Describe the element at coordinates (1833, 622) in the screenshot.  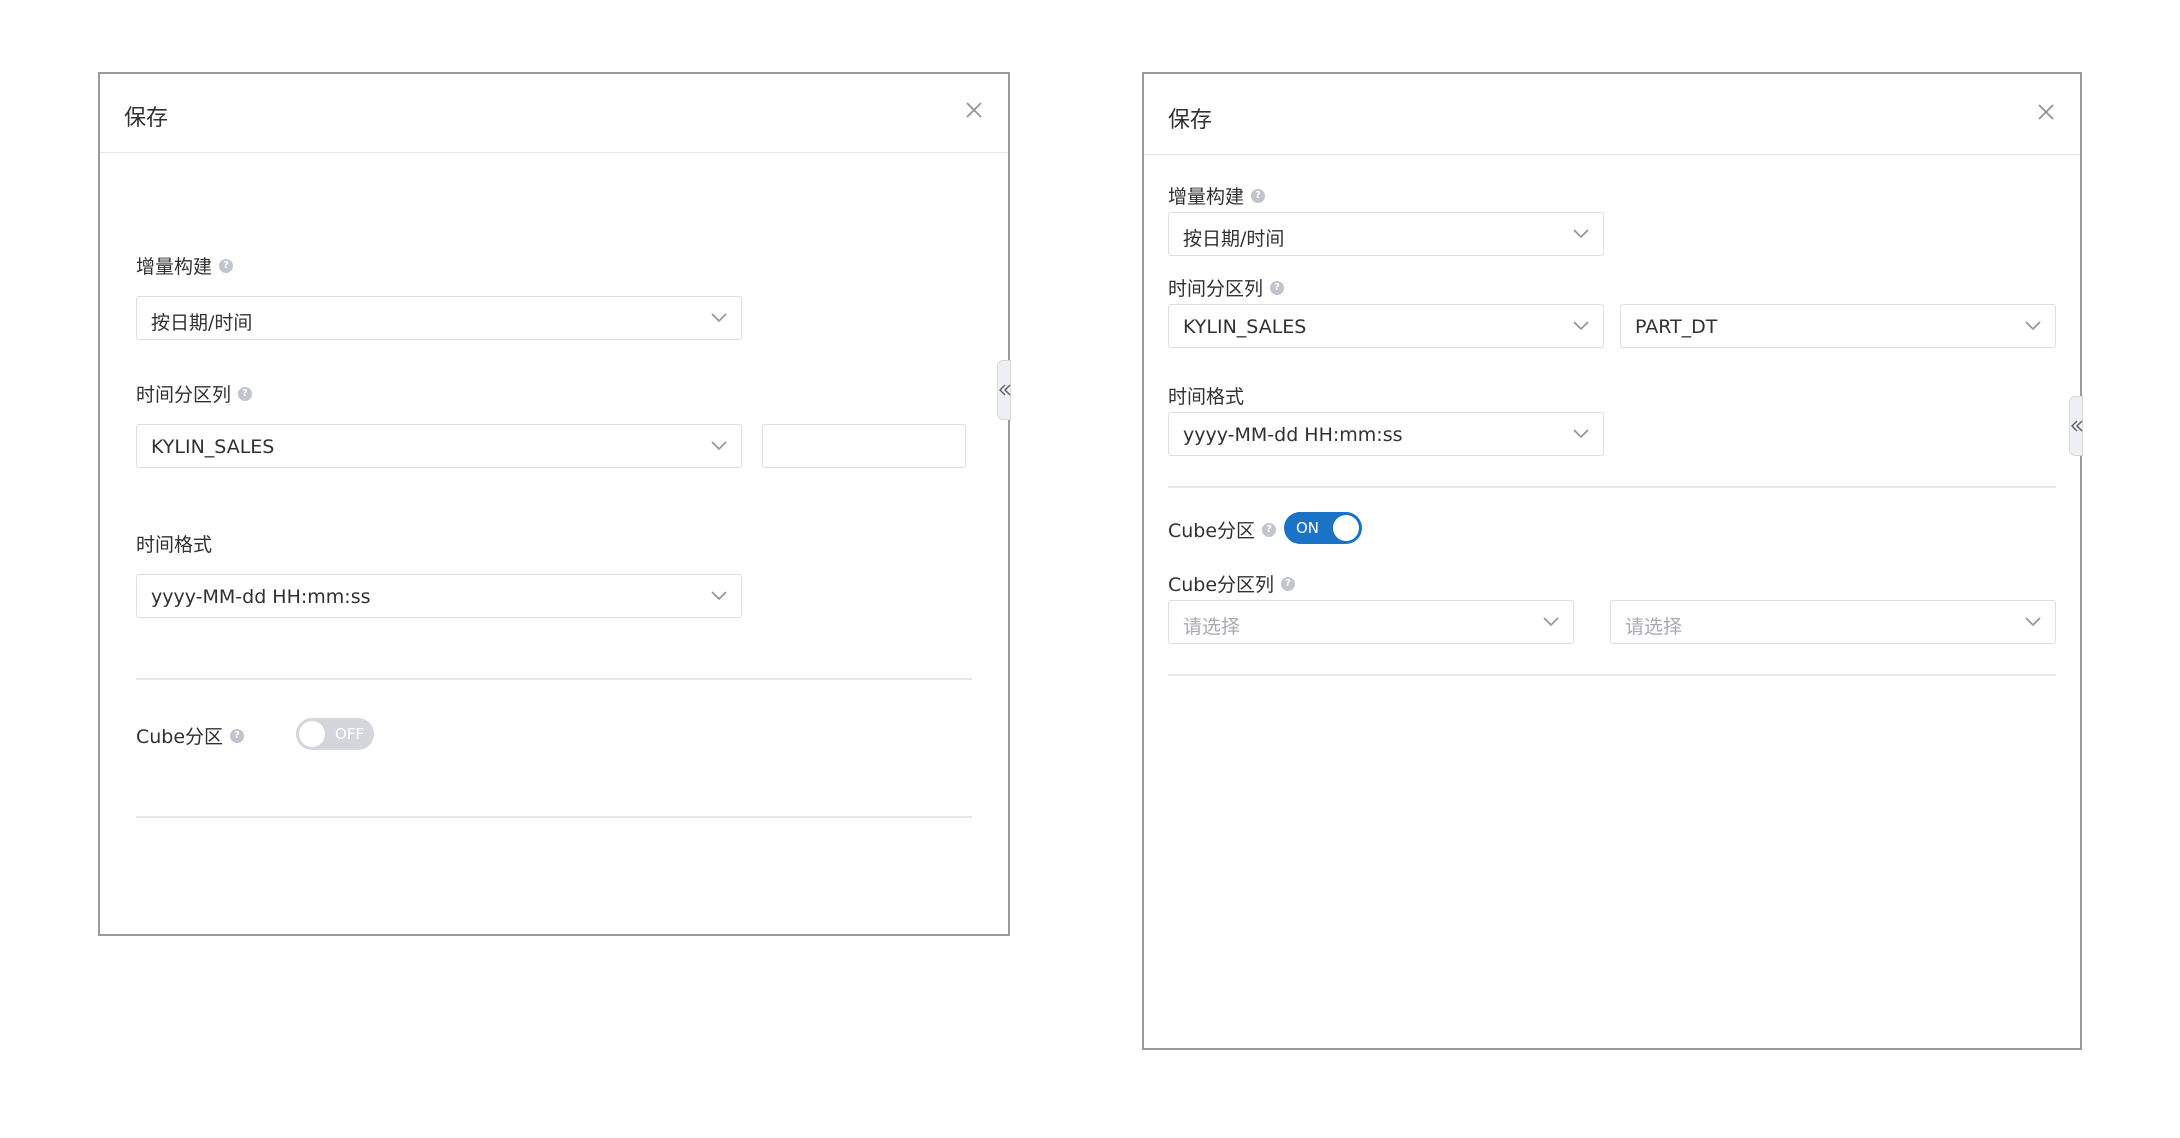
I see `cube-partition-column-select-2: 请选择` at that location.